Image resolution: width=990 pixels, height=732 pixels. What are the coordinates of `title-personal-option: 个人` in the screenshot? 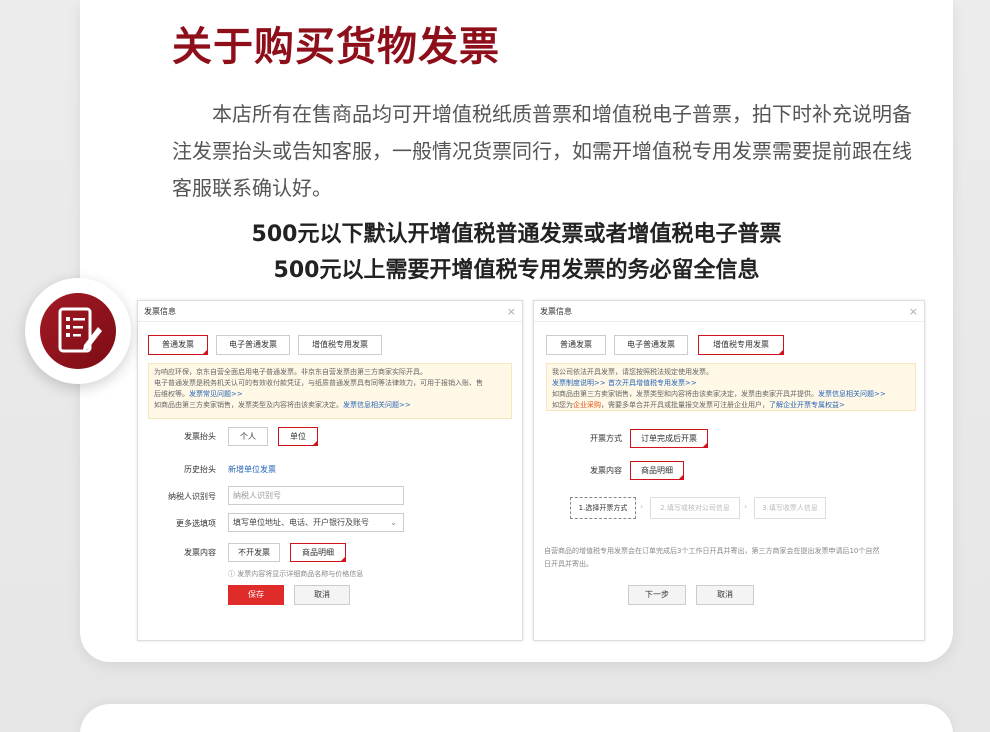 It's located at (248, 436).